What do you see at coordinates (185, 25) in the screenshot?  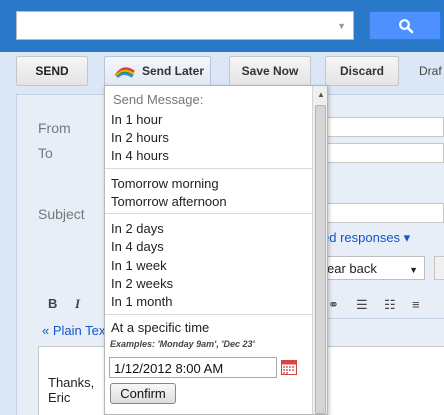 I see `search-input: ▼` at bounding box center [185, 25].